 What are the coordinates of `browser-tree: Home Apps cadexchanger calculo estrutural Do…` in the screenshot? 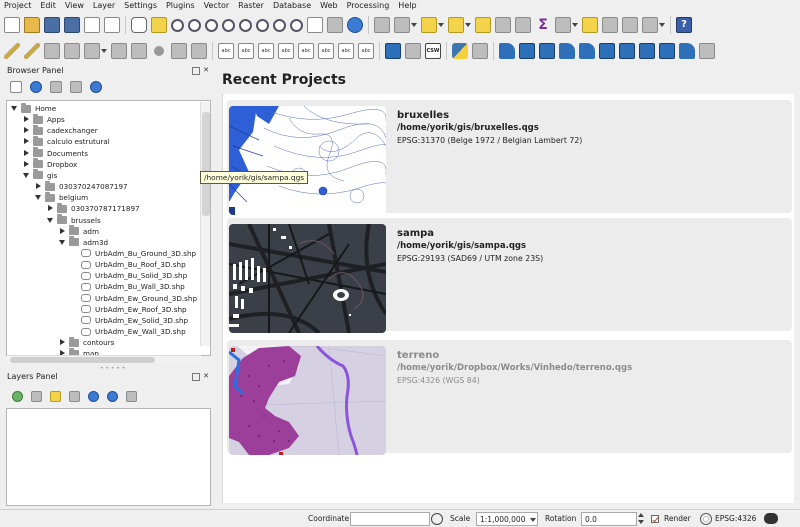 It's located at (108, 228).